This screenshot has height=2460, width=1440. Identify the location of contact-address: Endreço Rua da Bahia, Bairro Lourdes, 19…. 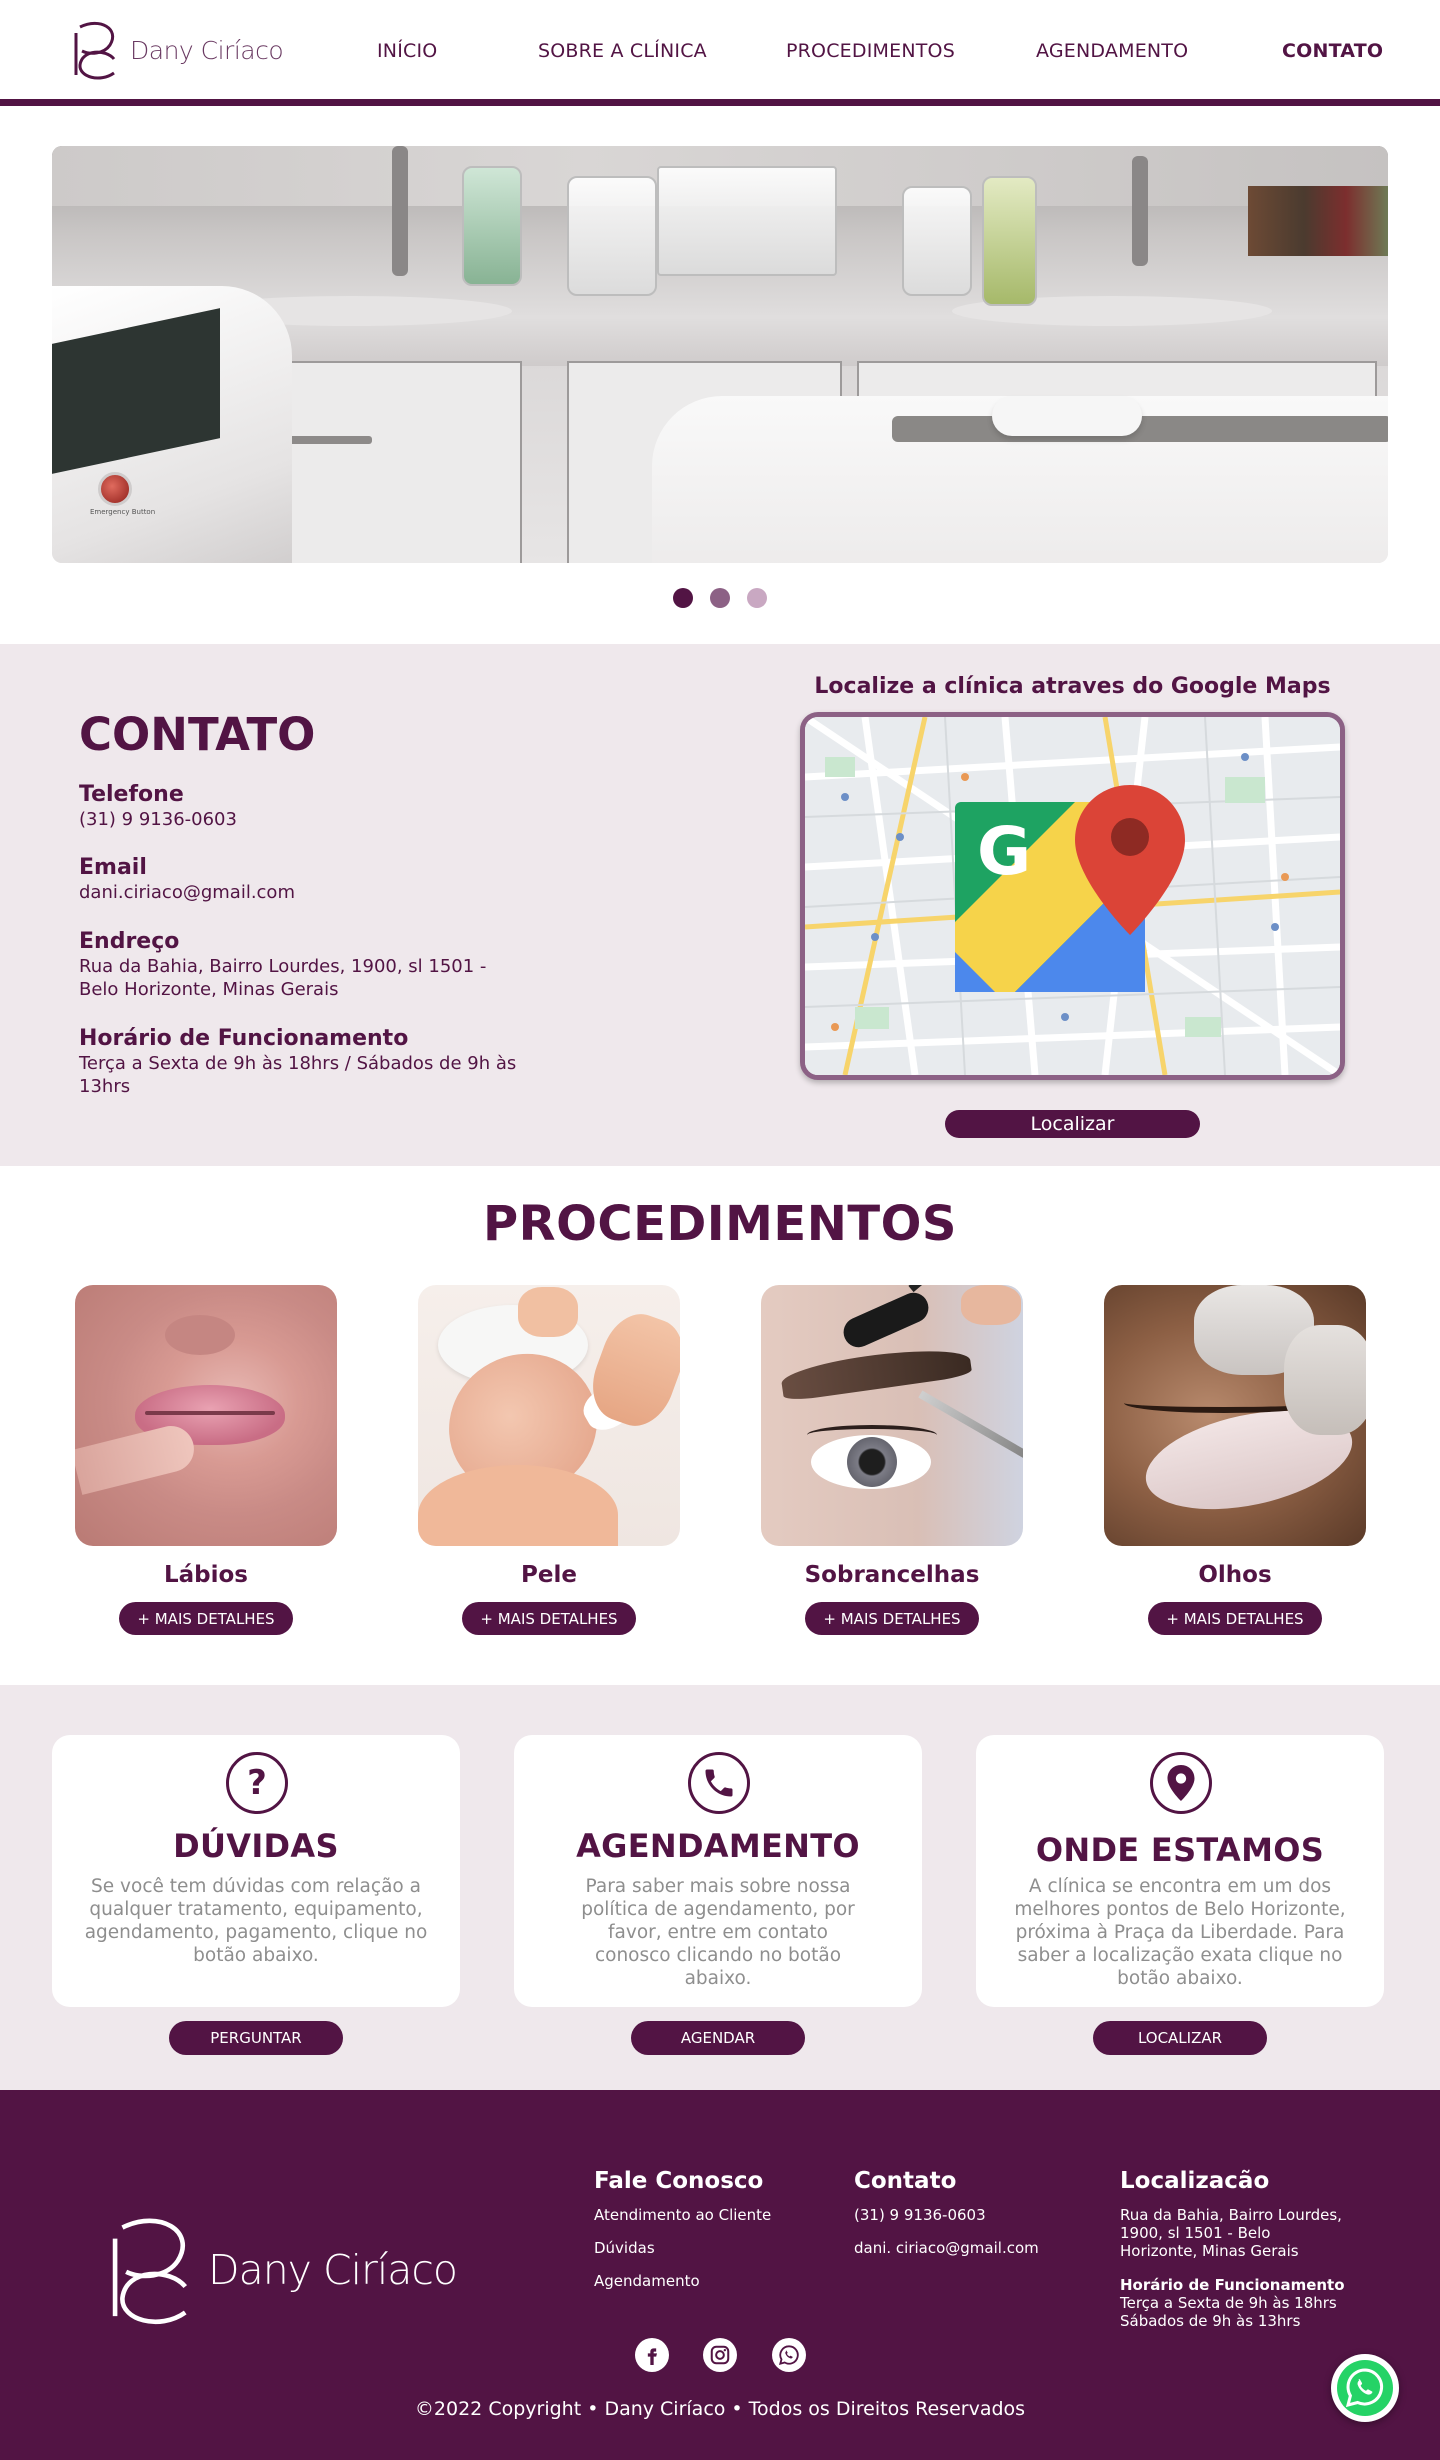
(299, 965).